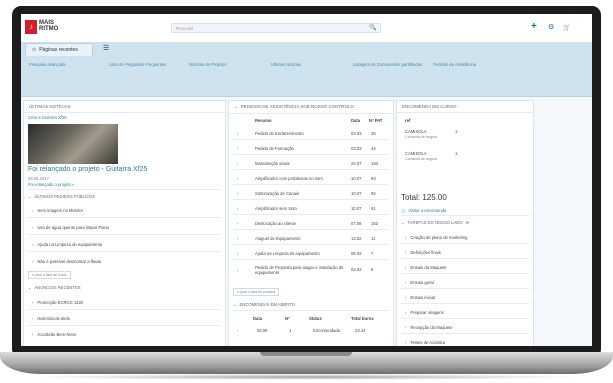 The image size is (613, 383). I want to click on orders-open-title: ⌄ ENCOMENDAS EM ABERTO, so click(264, 304).